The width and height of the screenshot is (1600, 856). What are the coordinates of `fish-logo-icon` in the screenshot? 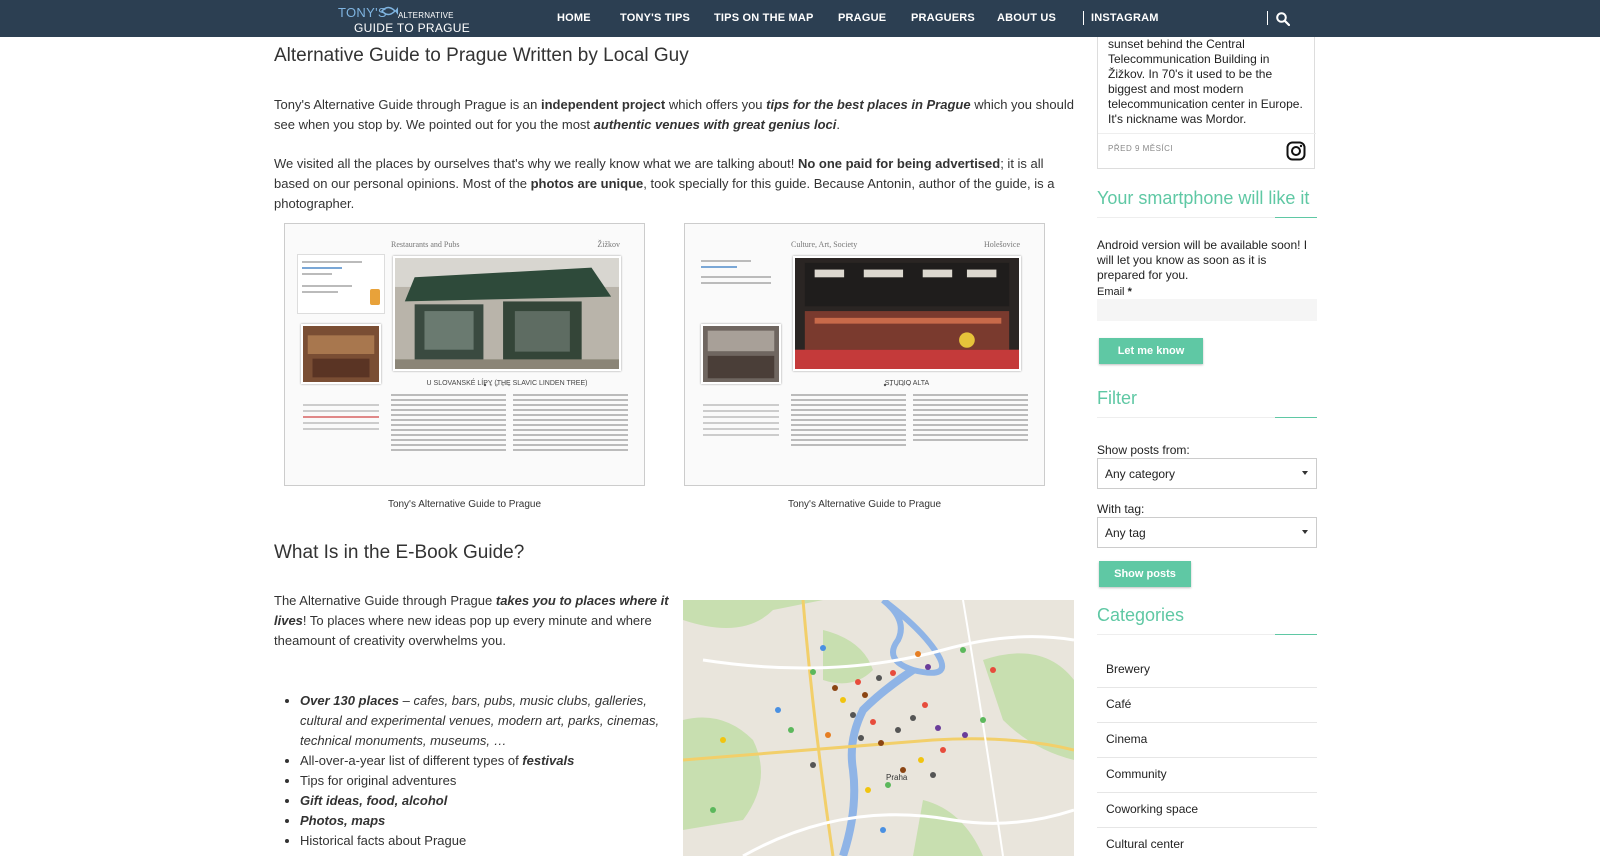 It's located at (389, 11).